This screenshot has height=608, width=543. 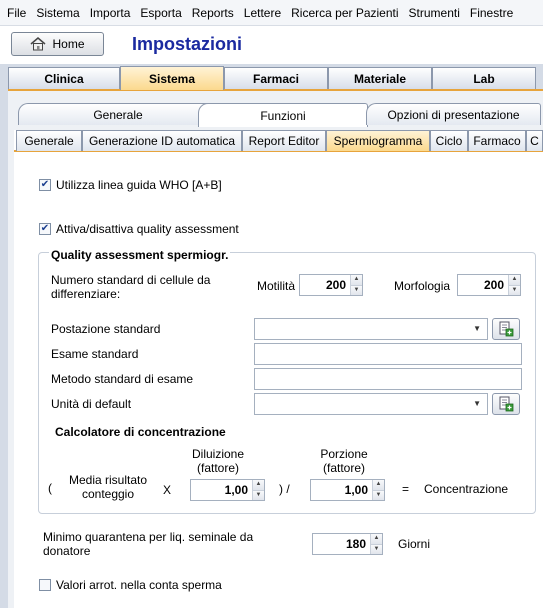 What do you see at coordinates (497, 140) in the screenshot?
I see `tab-farmaco: Farmaco` at bounding box center [497, 140].